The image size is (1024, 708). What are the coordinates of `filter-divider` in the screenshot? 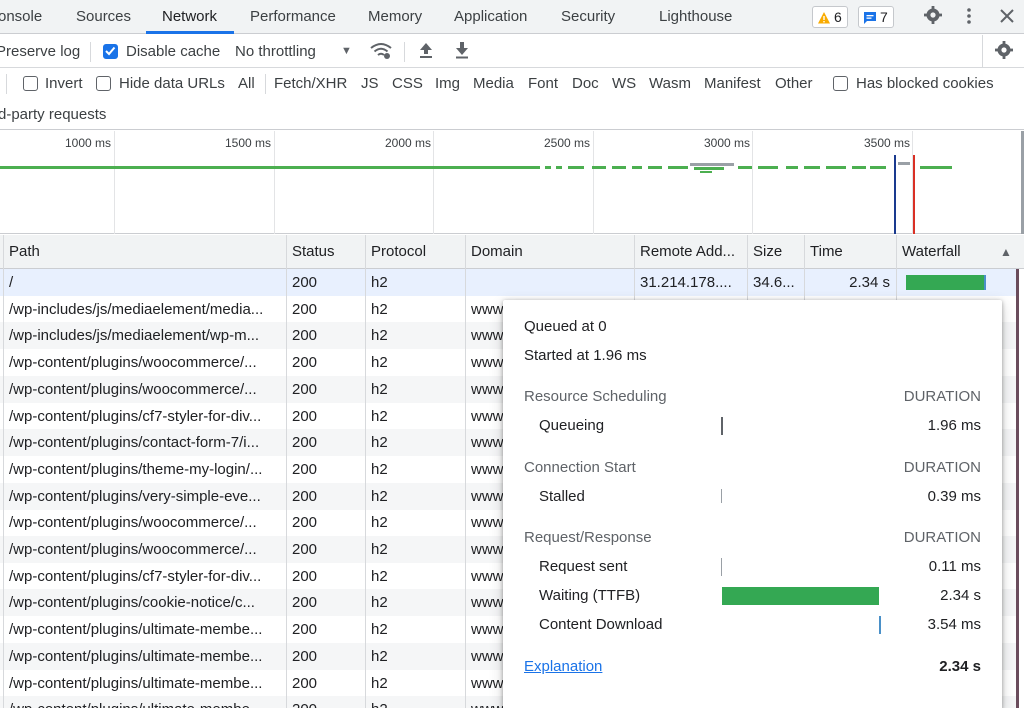 It's located at (265, 84).